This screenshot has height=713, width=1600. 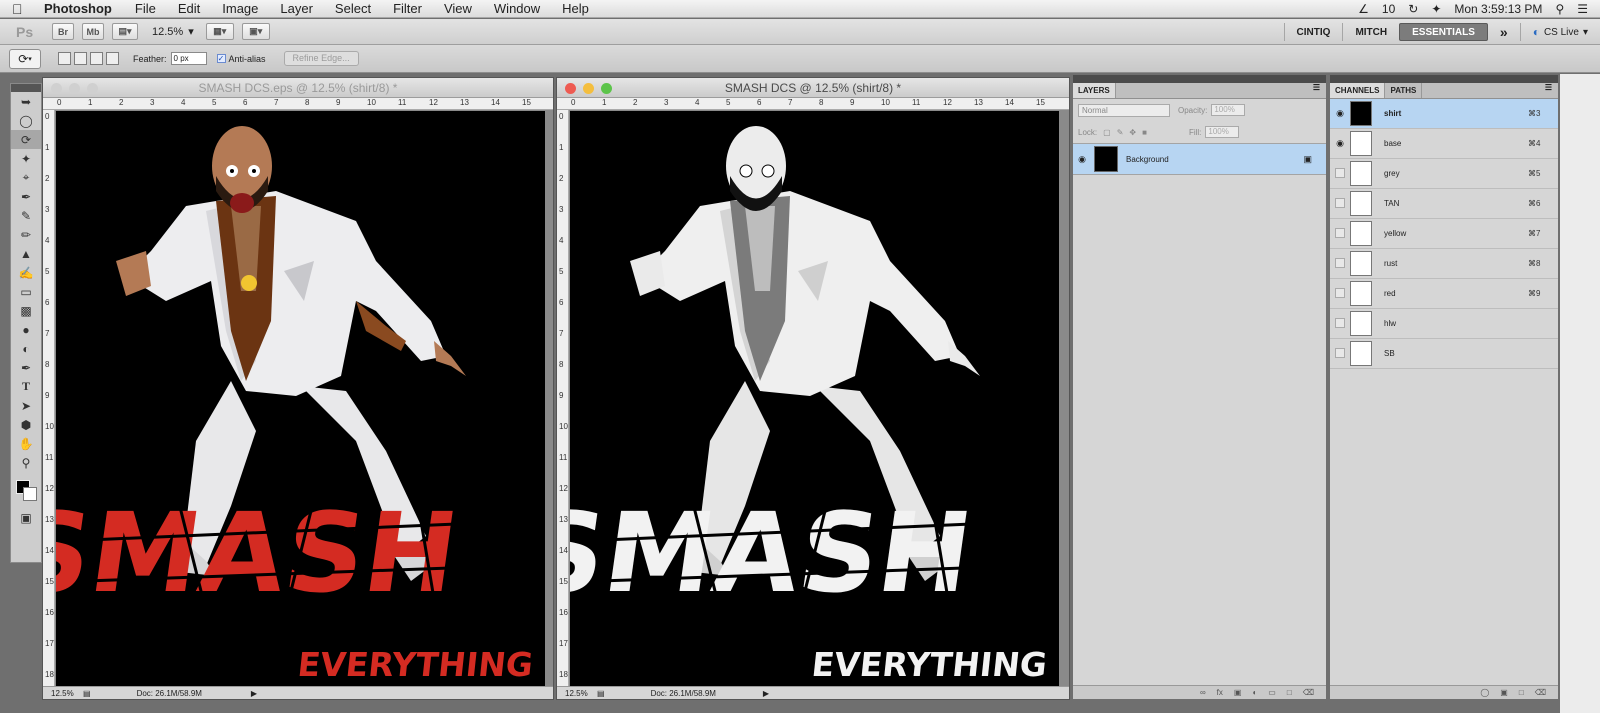 I want to click on app-name-menu: Photoshop, so click(x=78, y=8).